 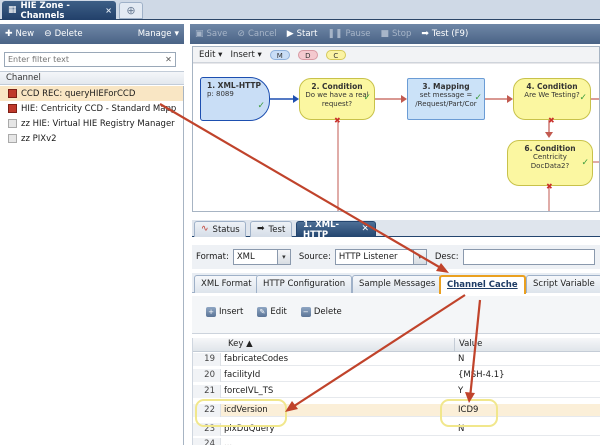 What do you see at coordinates (241, 33) in the screenshot?
I see `cancel-icon: ⊘` at bounding box center [241, 33].